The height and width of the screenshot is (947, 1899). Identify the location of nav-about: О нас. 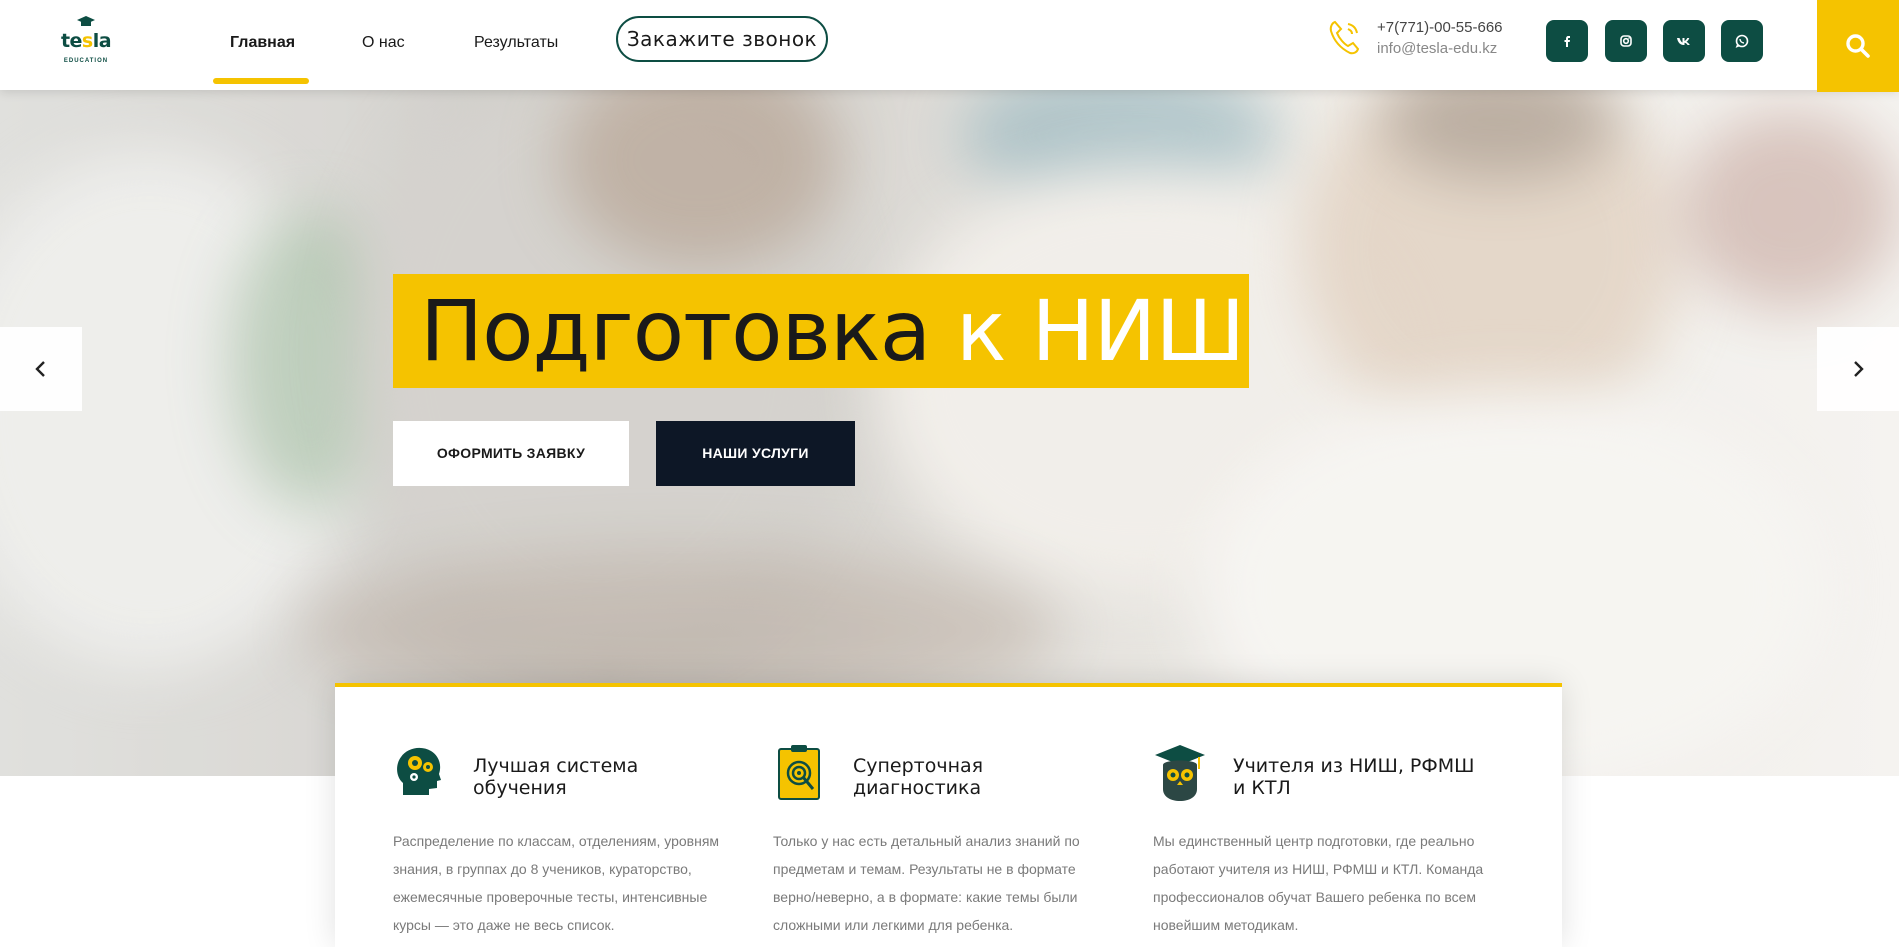
(383, 43).